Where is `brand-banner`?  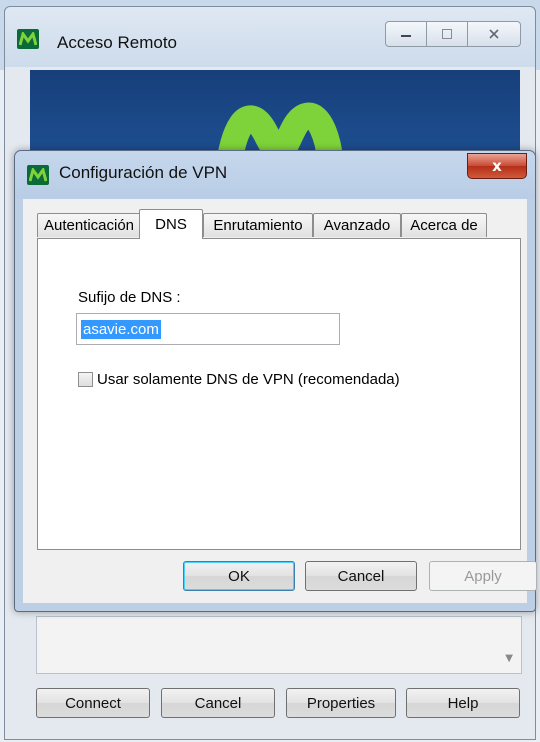 brand-banner is located at coordinates (275, 120).